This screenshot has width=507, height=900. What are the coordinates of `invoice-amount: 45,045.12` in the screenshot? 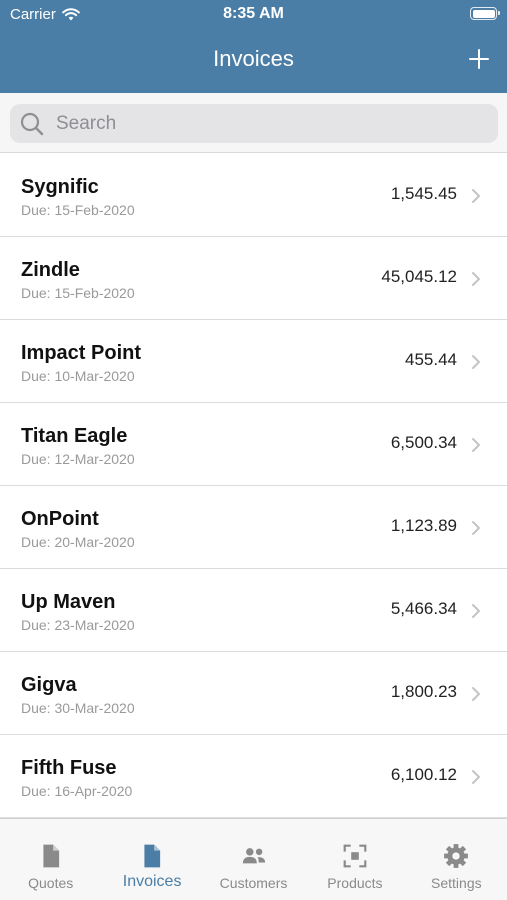 It's located at (419, 276).